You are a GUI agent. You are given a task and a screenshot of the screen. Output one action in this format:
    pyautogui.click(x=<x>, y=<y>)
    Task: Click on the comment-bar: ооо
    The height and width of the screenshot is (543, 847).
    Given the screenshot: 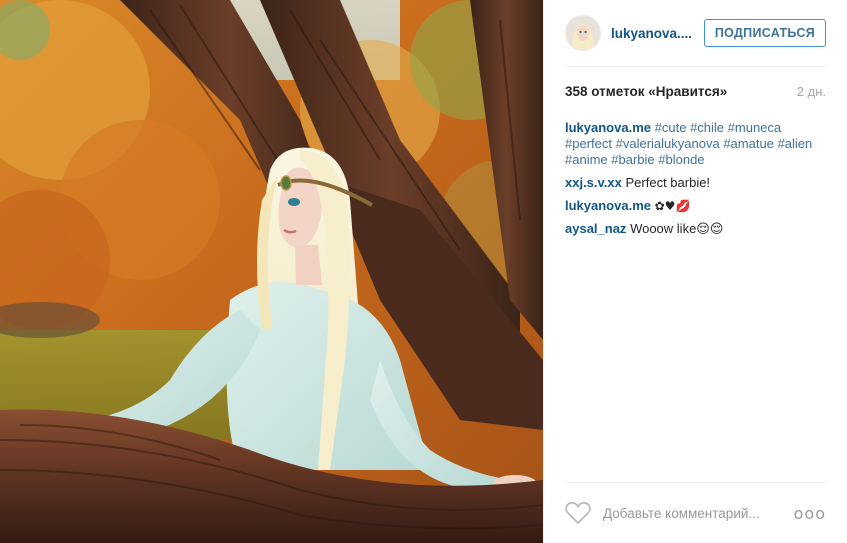 What is the action you would take?
    pyautogui.click(x=695, y=512)
    